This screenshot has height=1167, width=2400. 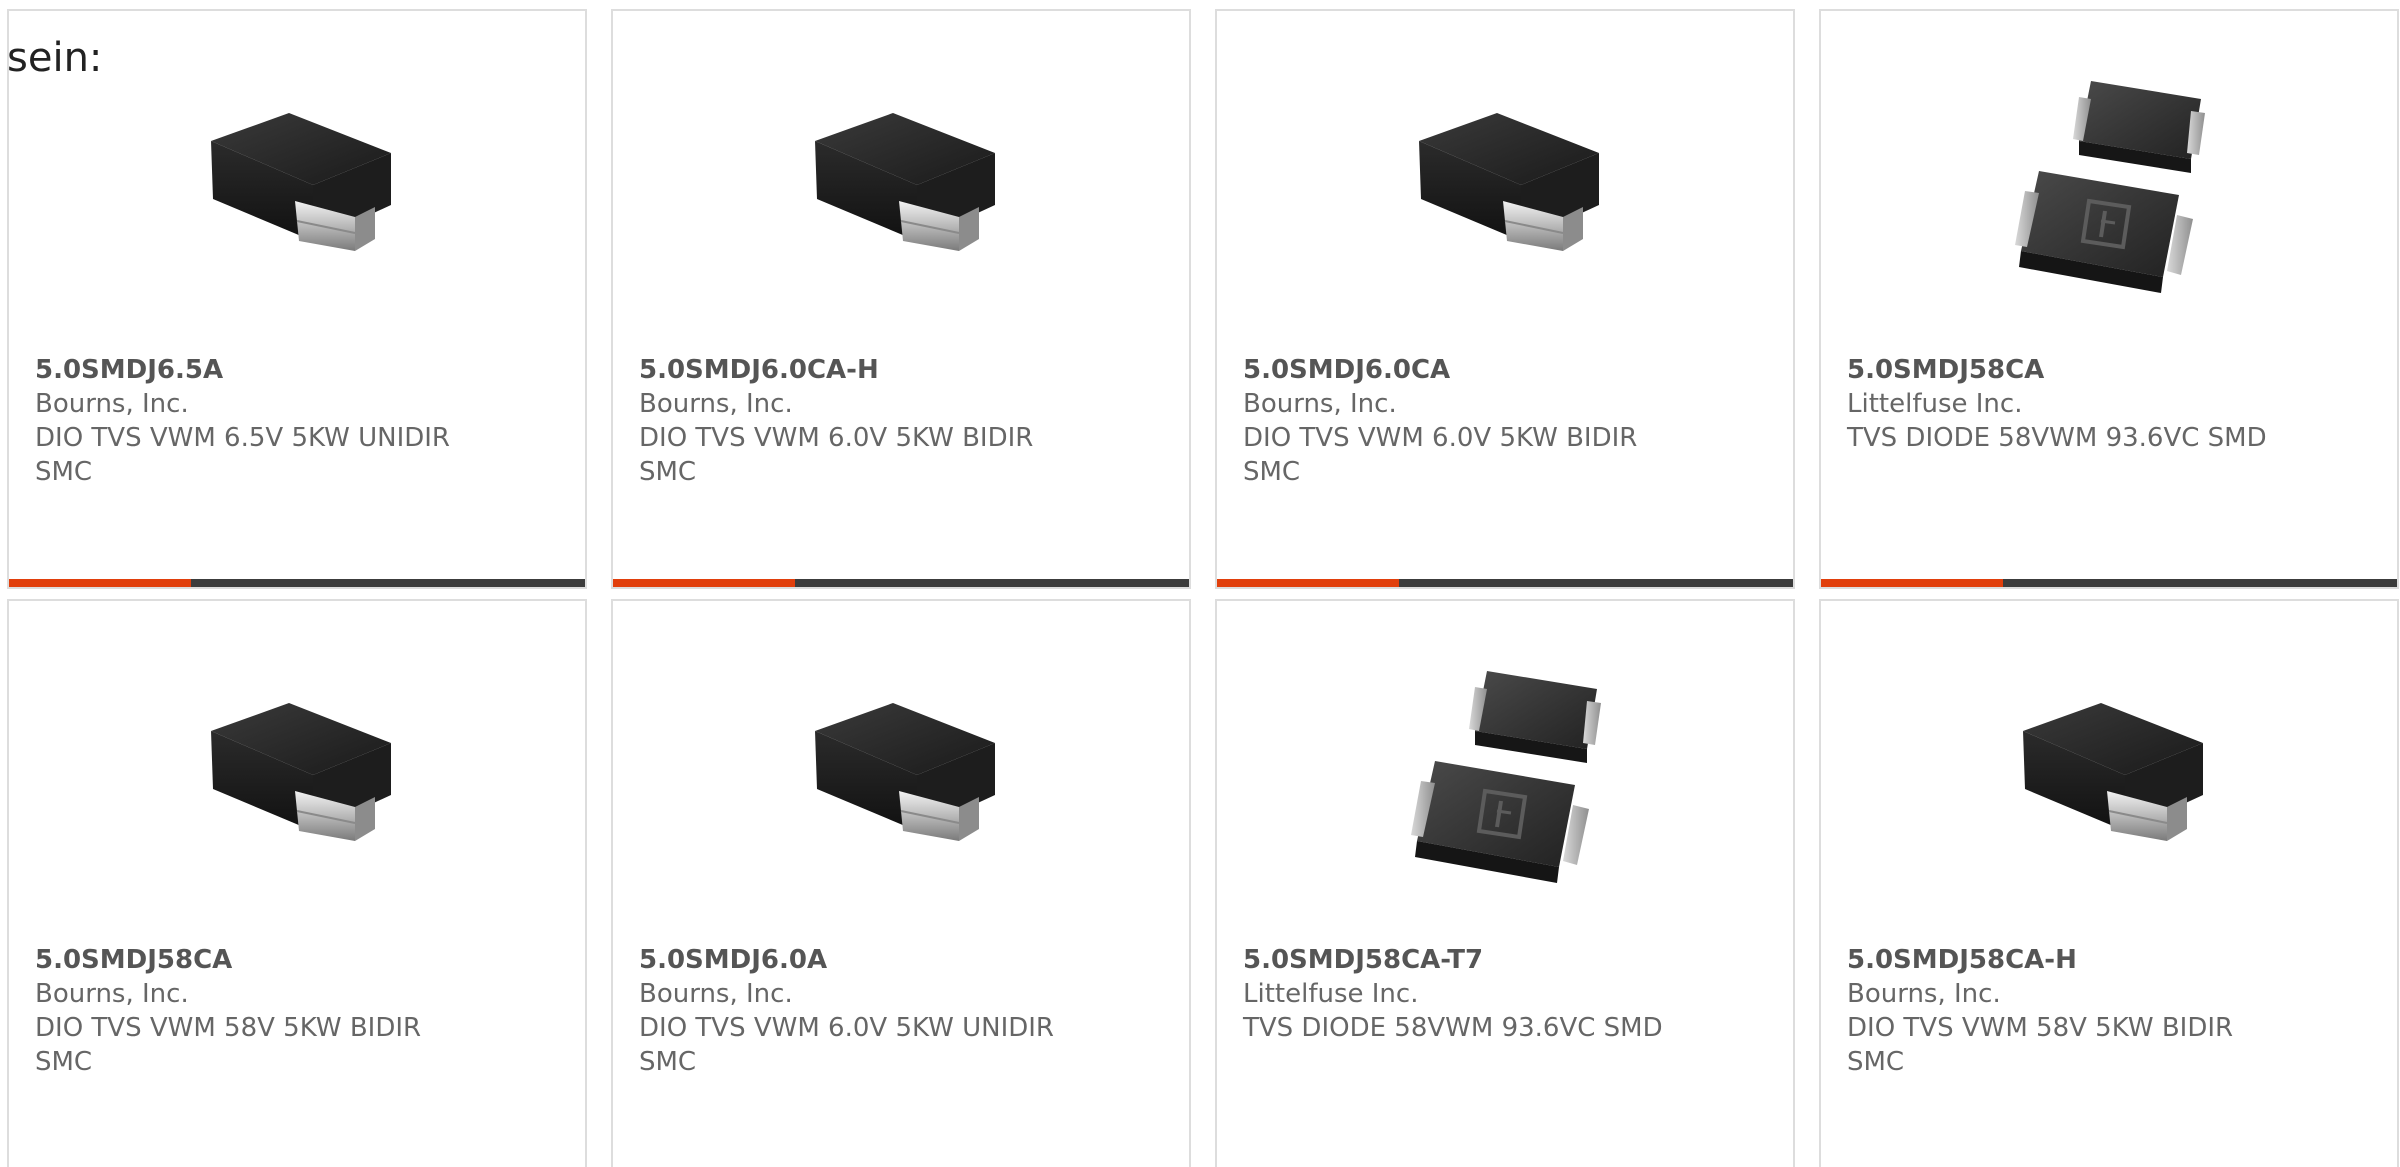 What do you see at coordinates (1508, 960) in the screenshot?
I see `part-number-link: 5.0SMDJ58CA-T7` at bounding box center [1508, 960].